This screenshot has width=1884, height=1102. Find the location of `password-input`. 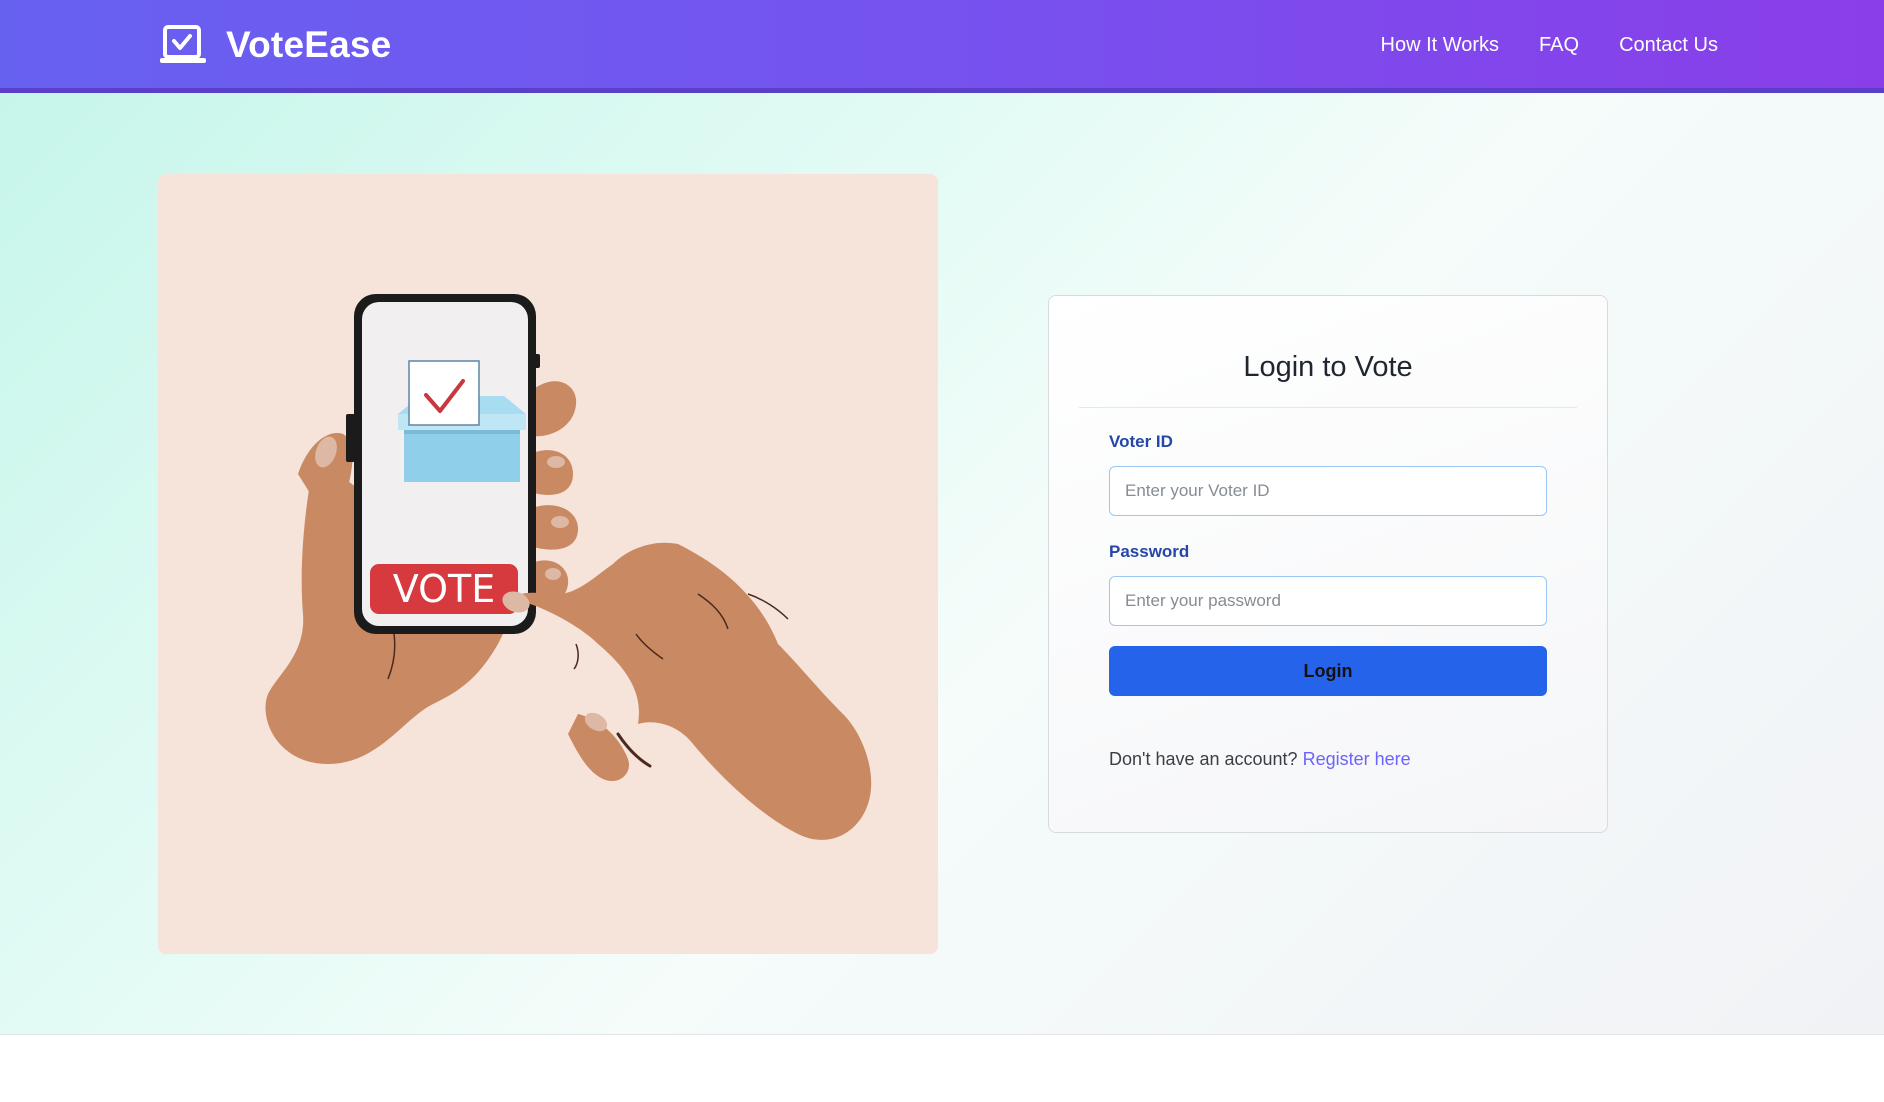

password-input is located at coordinates (1328, 601).